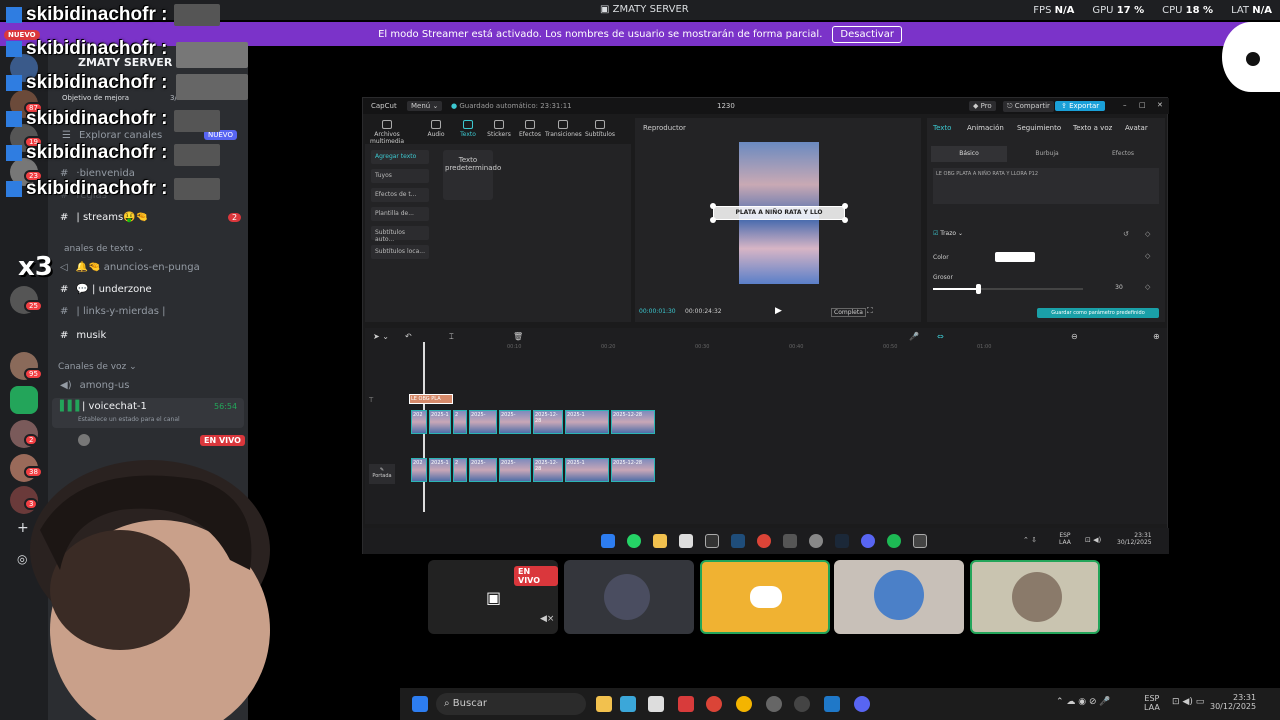  I want to click on network-icon: ⊡ ◀), so click(1093, 540).